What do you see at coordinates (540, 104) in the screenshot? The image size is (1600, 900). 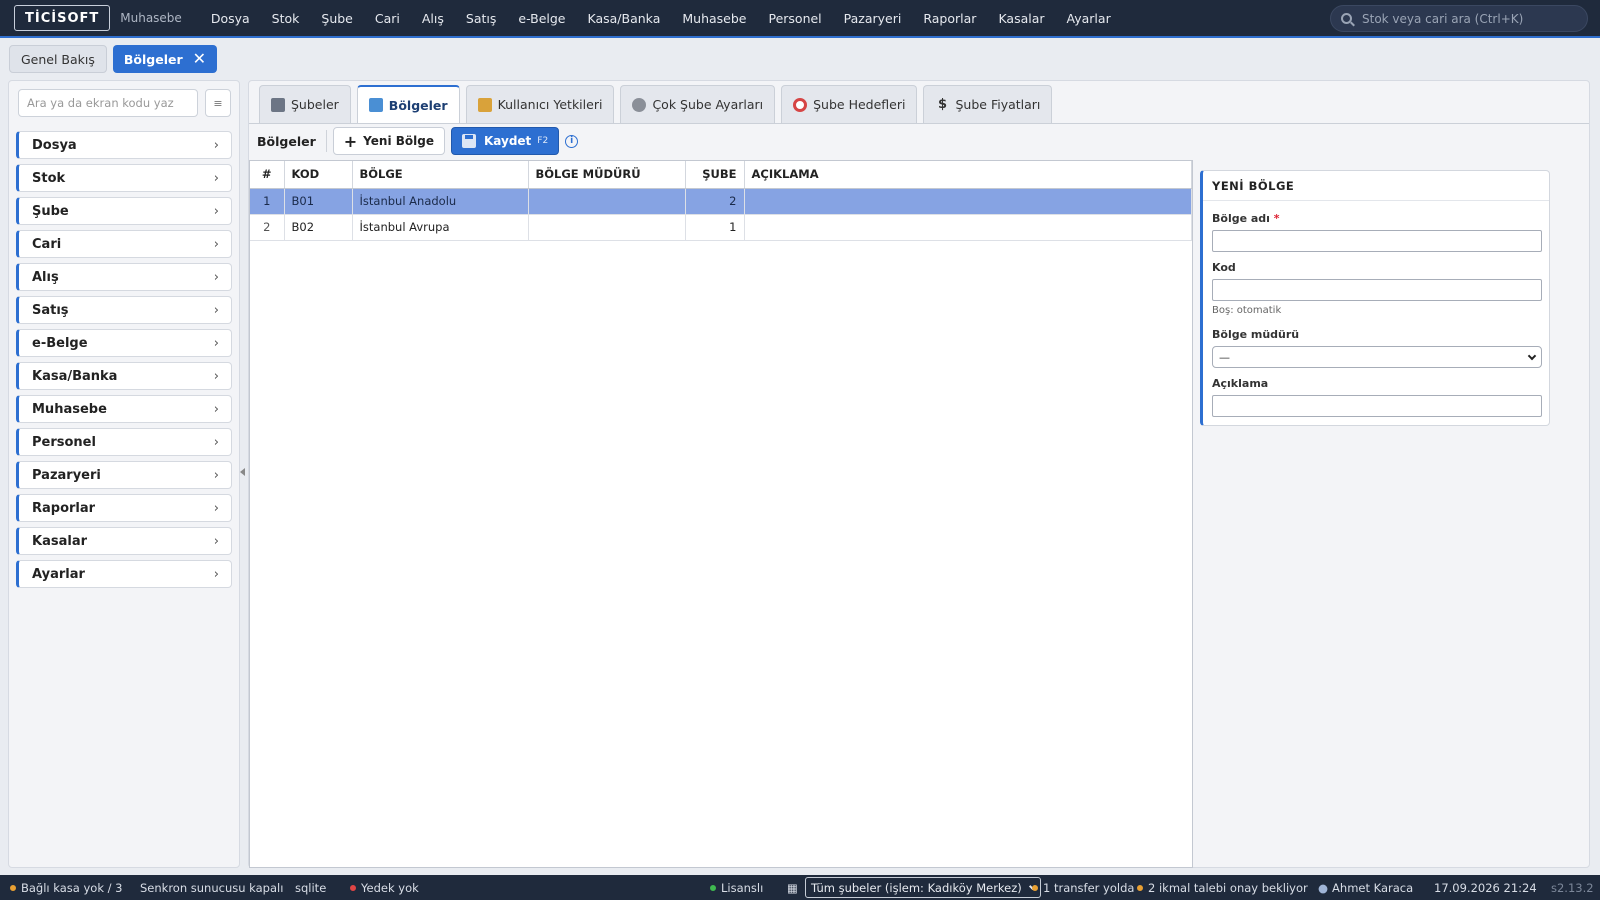 I see `tab-kullanici-yetkileri: Kullanıcı Yetkileri` at bounding box center [540, 104].